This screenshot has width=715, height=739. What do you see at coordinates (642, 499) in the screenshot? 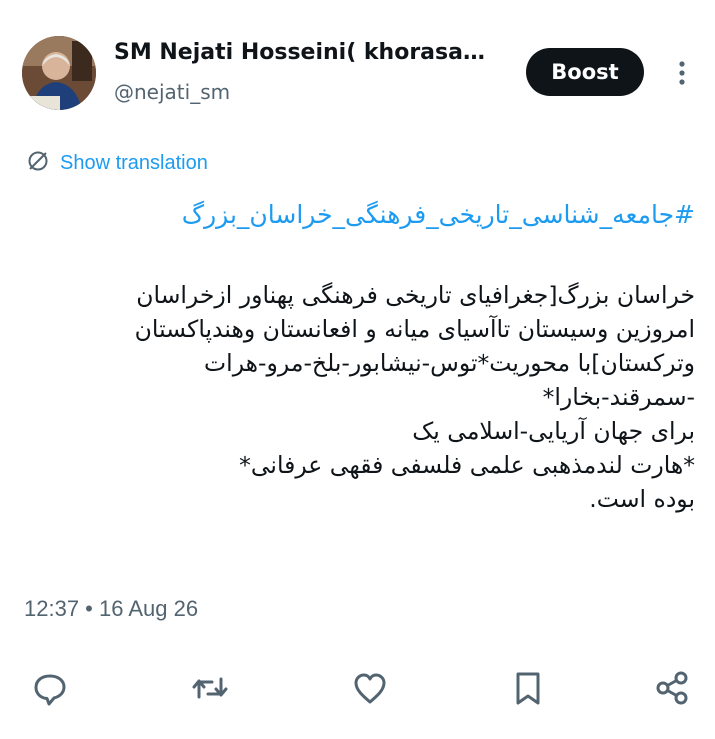
I see `tweet-body-line: بوده است.` at bounding box center [642, 499].